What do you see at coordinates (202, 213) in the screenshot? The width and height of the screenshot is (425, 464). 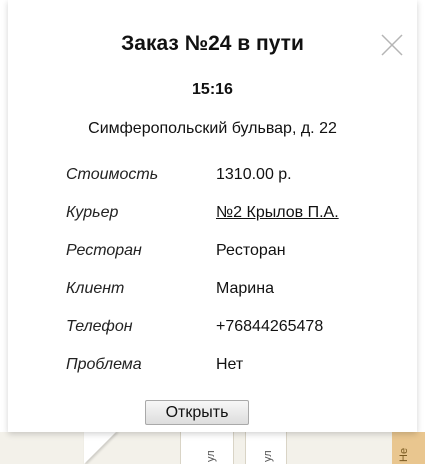 I see `detail-row-courier: Курьер №2 Крылов П.А.` at bounding box center [202, 213].